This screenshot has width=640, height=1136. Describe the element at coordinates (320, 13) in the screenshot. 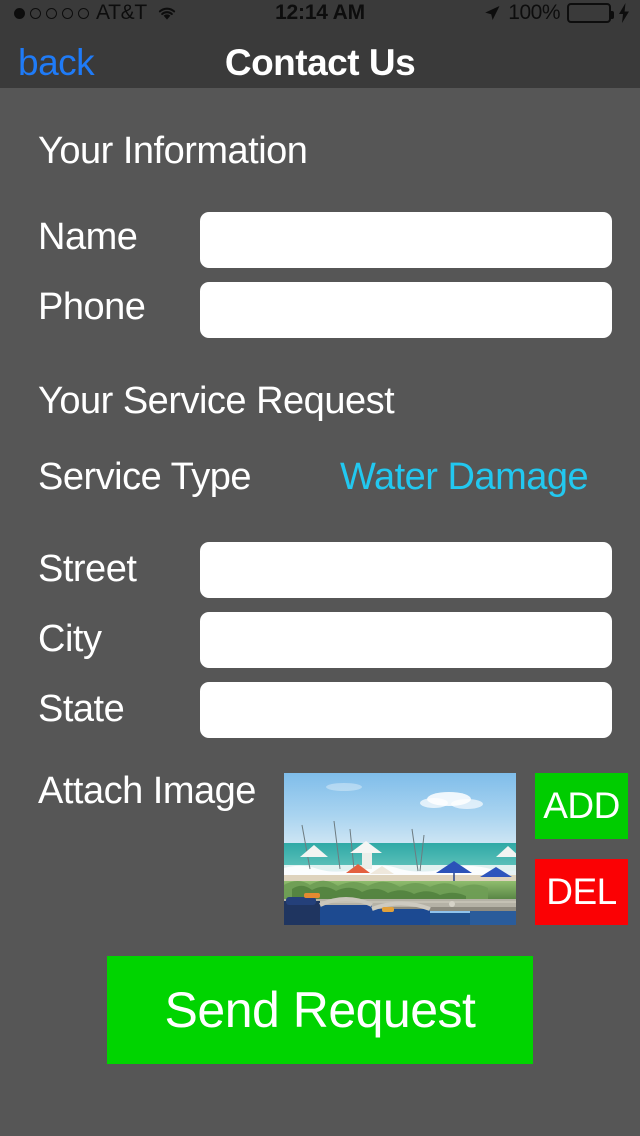

I see `status-bar: AT&T 12:14 AM 100%` at that location.